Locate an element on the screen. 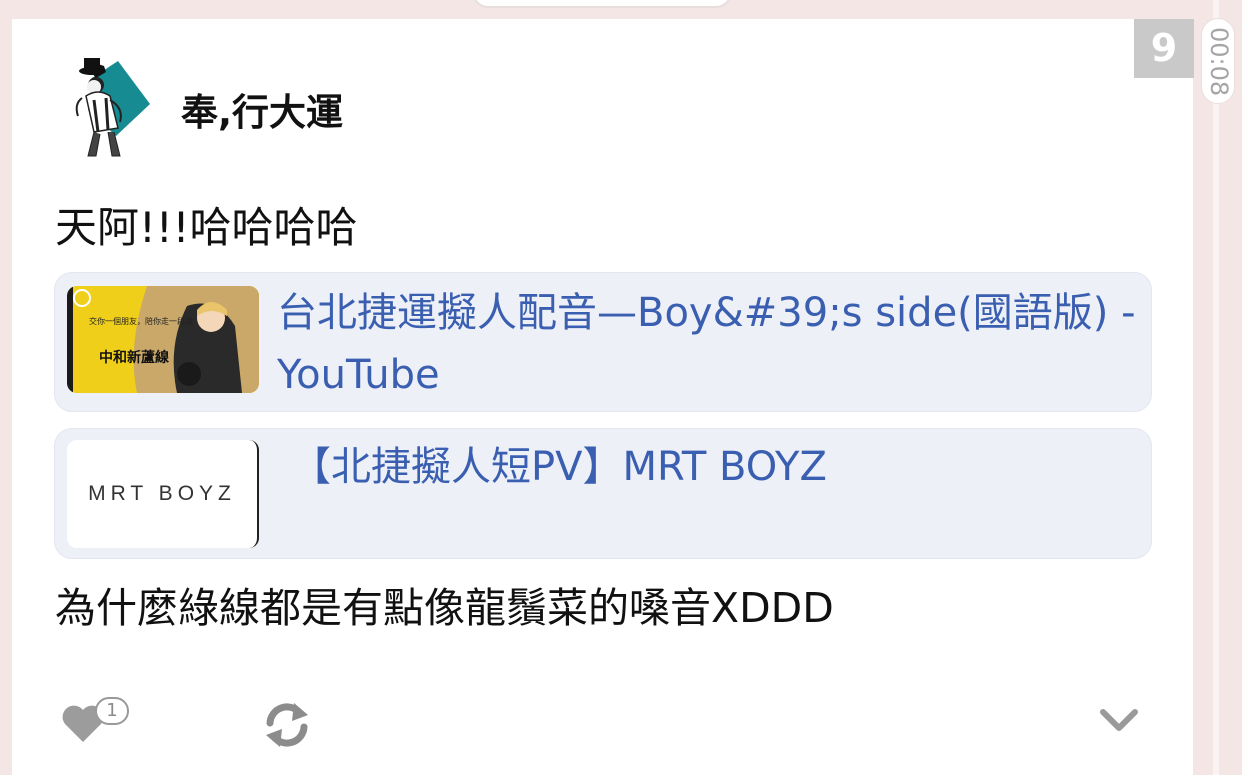 This screenshot has height=775, width=1242. thumbnail-caption-1: 交你一個朋友，陪你走一段路 is located at coordinates (141, 321).